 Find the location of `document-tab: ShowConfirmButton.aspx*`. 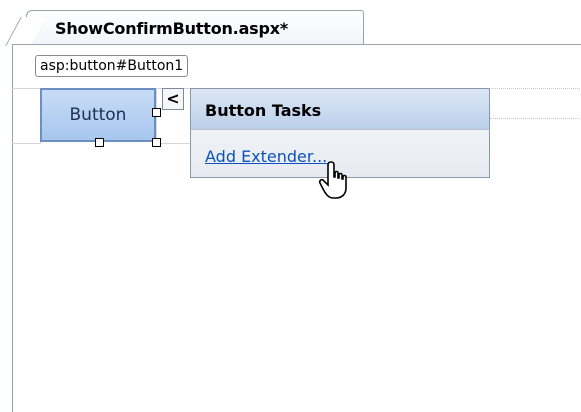

document-tab: ShowConfirmButton.aspx* is located at coordinates (195, 27).